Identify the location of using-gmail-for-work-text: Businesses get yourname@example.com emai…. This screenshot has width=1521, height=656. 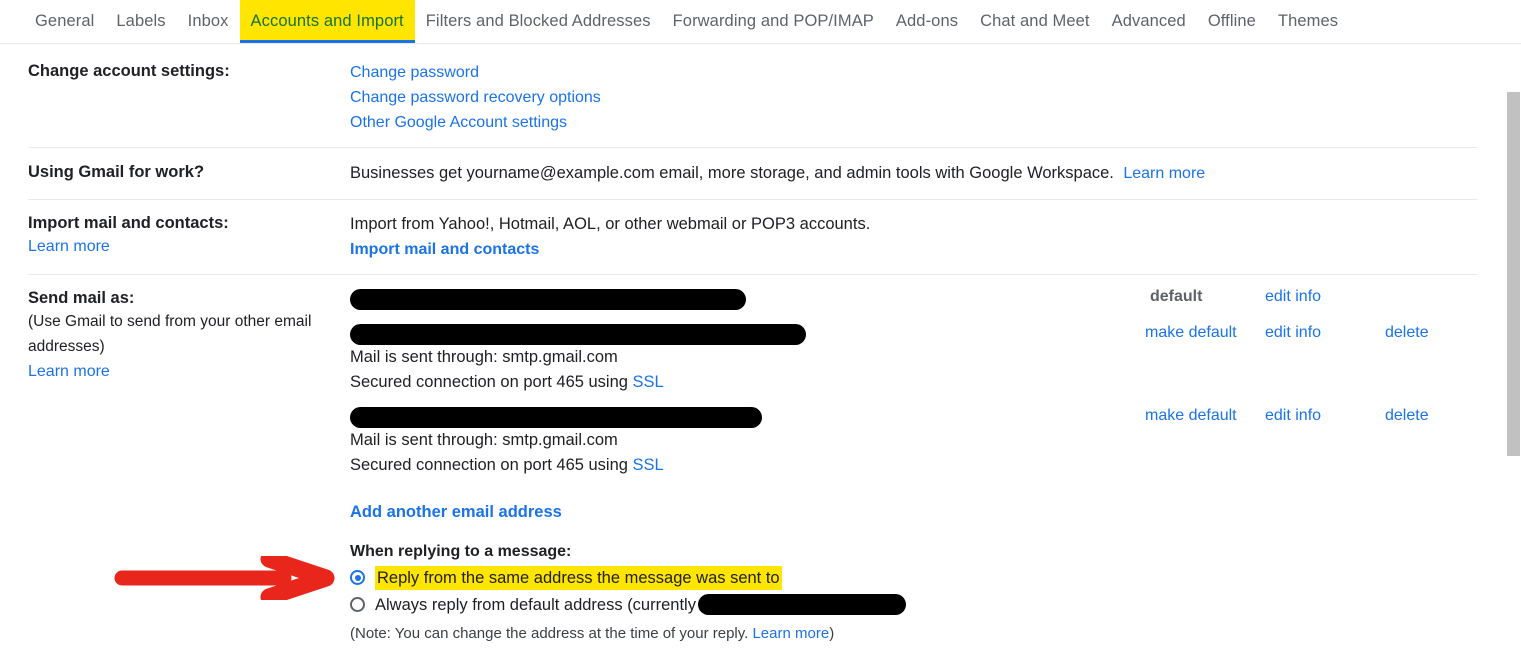
(732, 173).